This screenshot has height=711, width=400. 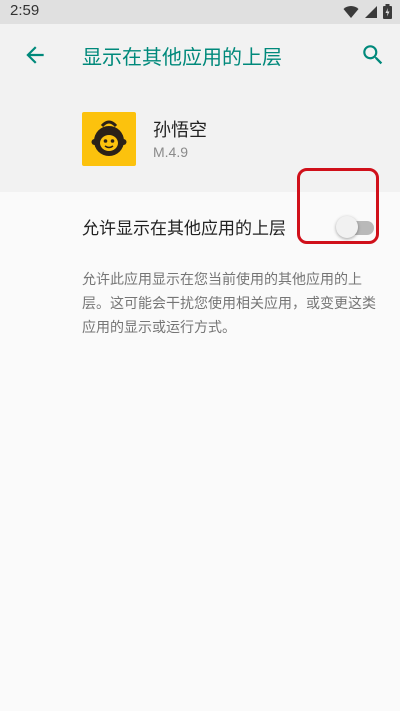 I want to click on monkey-king-icon, so click(x=109, y=138).